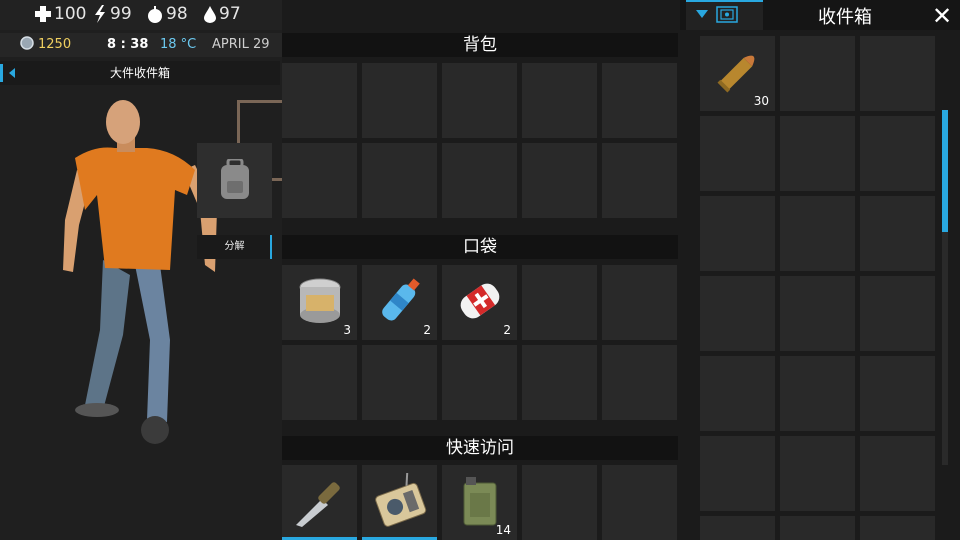 This screenshot has width=960, height=540. Describe the element at coordinates (241, 44) in the screenshot. I see `date-value: APRIL 29` at that location.